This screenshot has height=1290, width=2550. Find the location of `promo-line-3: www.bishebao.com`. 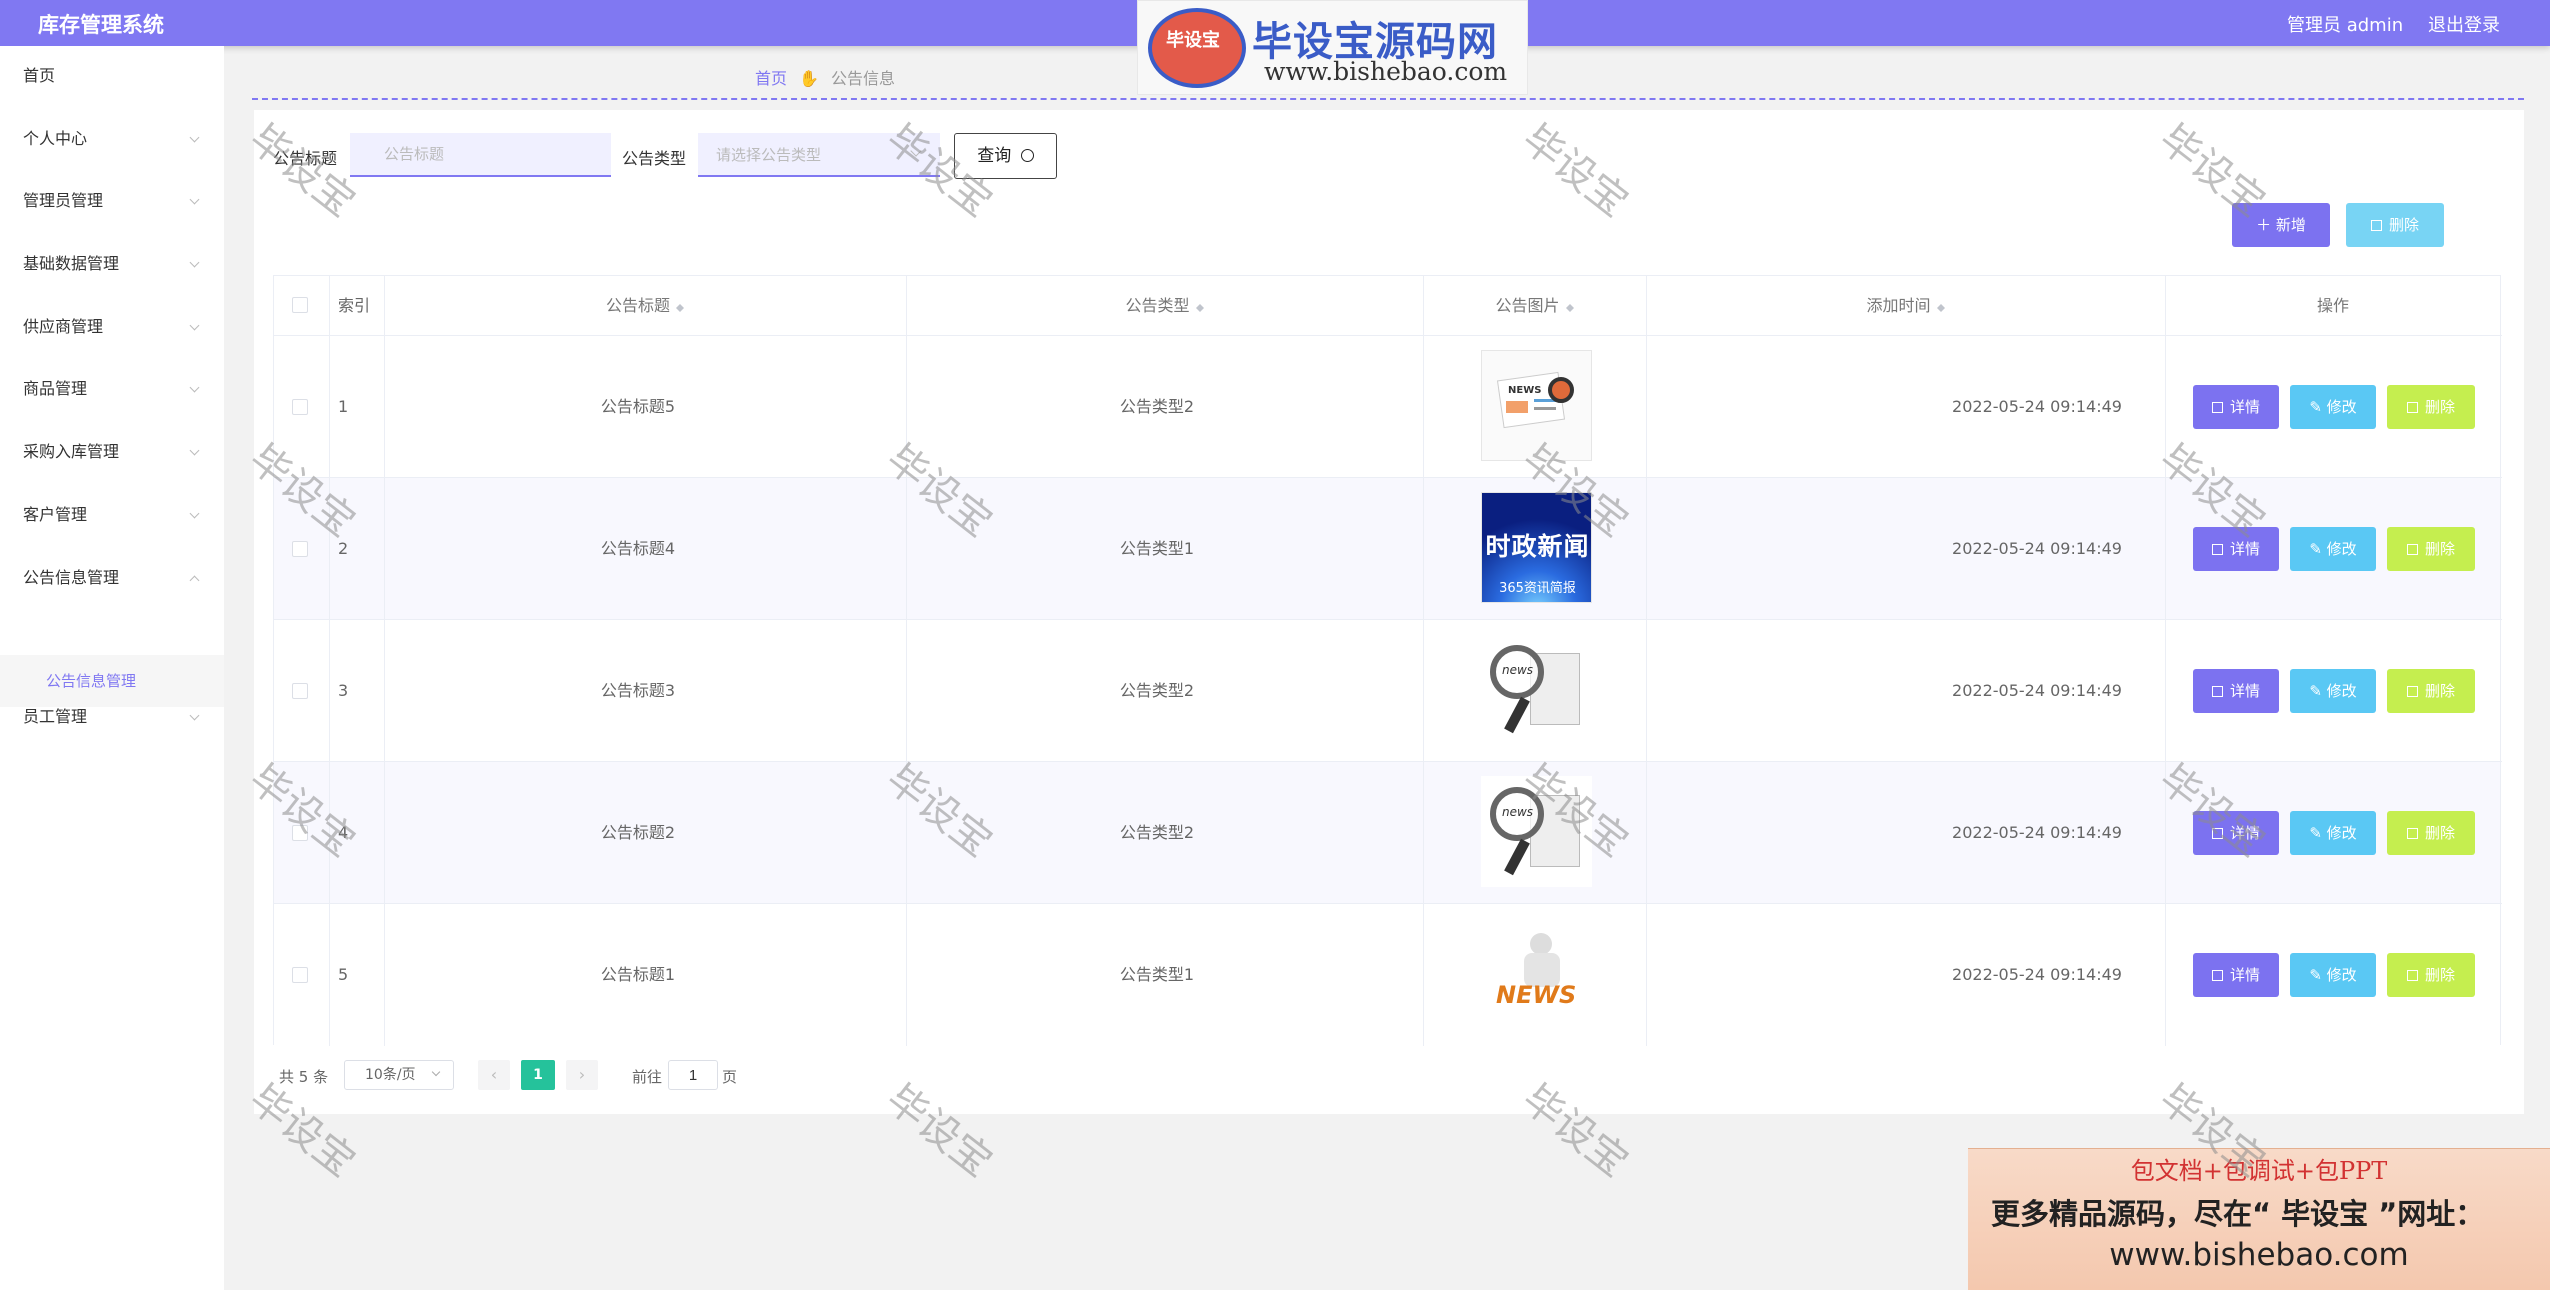

promo-line-3: www.bishebao.com is located at coordinates (2259, 1255).